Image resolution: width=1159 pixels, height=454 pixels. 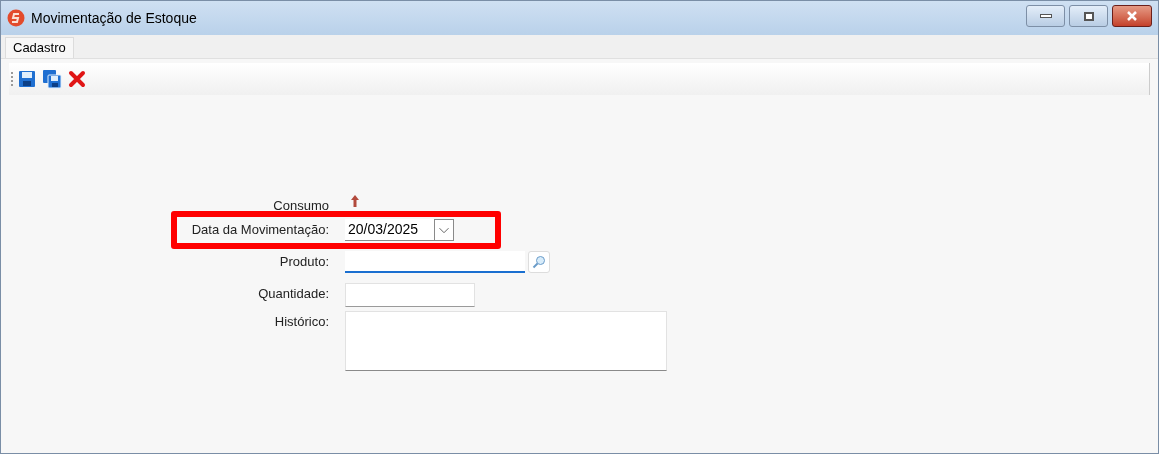 I want to click on history-field, so click(x=506, y=341).